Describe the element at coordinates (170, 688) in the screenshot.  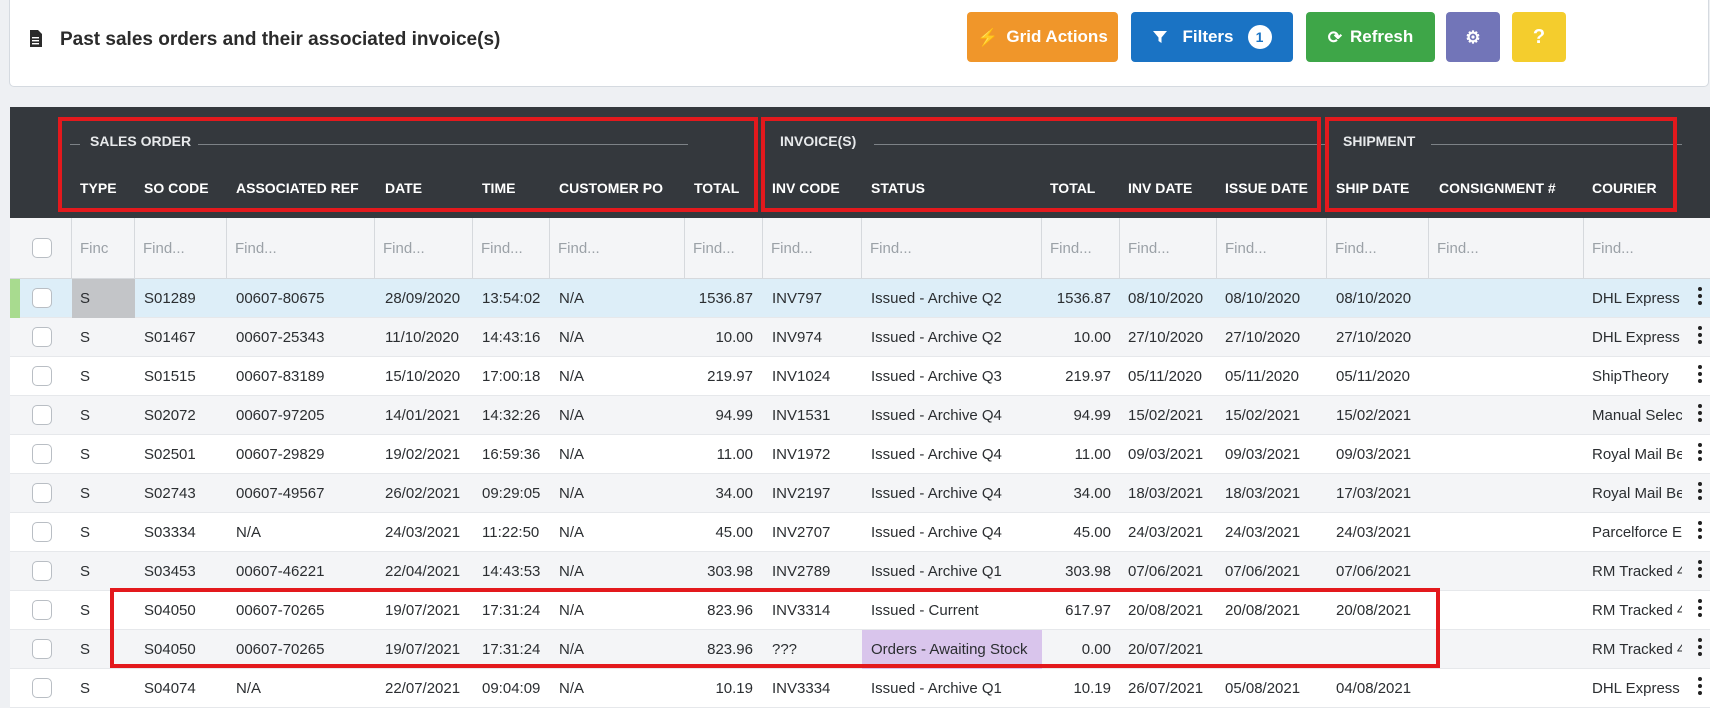
I see `cell-so-code: S04074` at that location.